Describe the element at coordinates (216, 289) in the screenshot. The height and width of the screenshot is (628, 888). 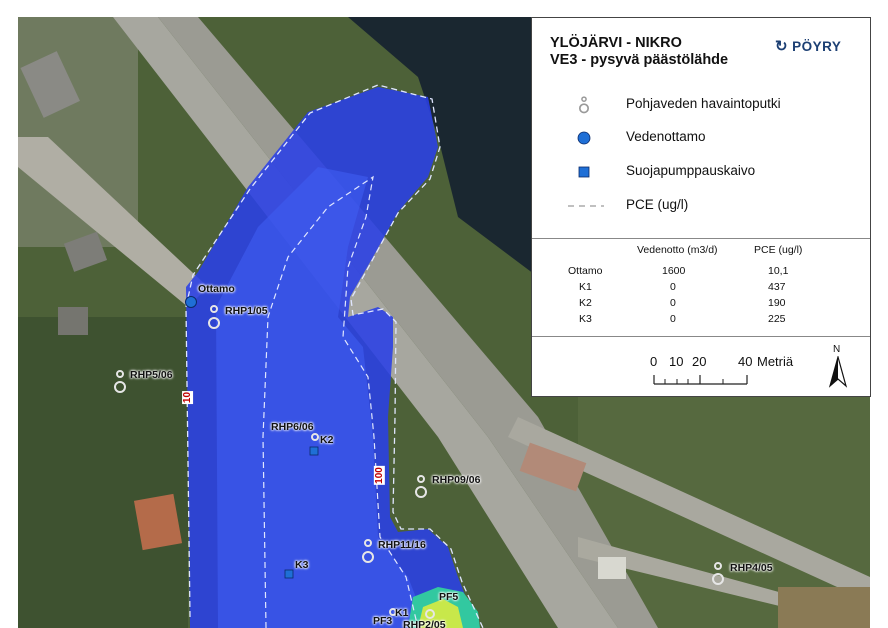
I see `label-ottamo: Ottamo` at that location.